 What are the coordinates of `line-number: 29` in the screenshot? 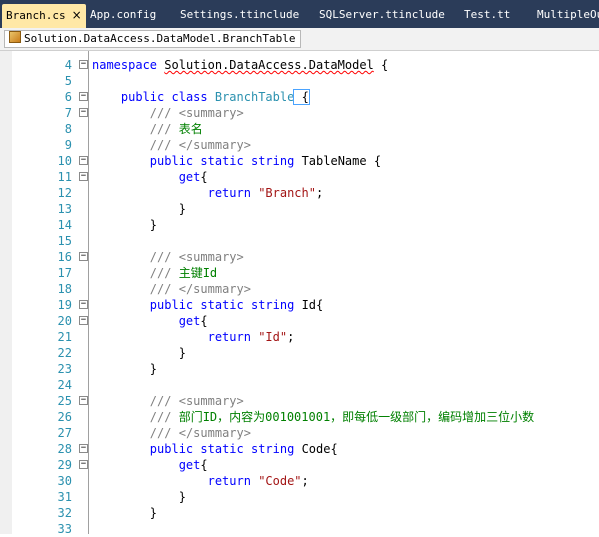 It's located at (64, 465).